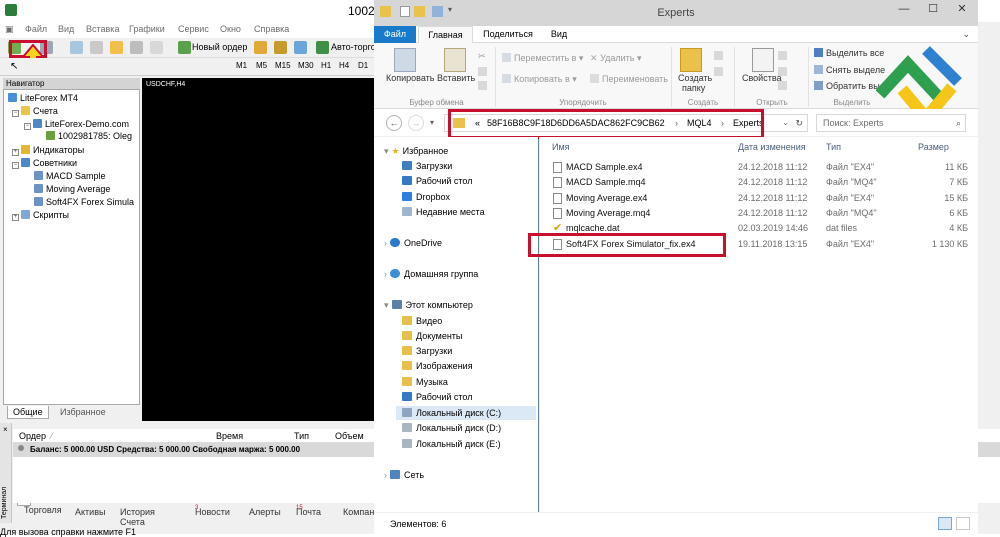  What do you see at coordinates (416, 123) in the screenshot?
I see `forward-button: →` at bounding box center [416, 123].